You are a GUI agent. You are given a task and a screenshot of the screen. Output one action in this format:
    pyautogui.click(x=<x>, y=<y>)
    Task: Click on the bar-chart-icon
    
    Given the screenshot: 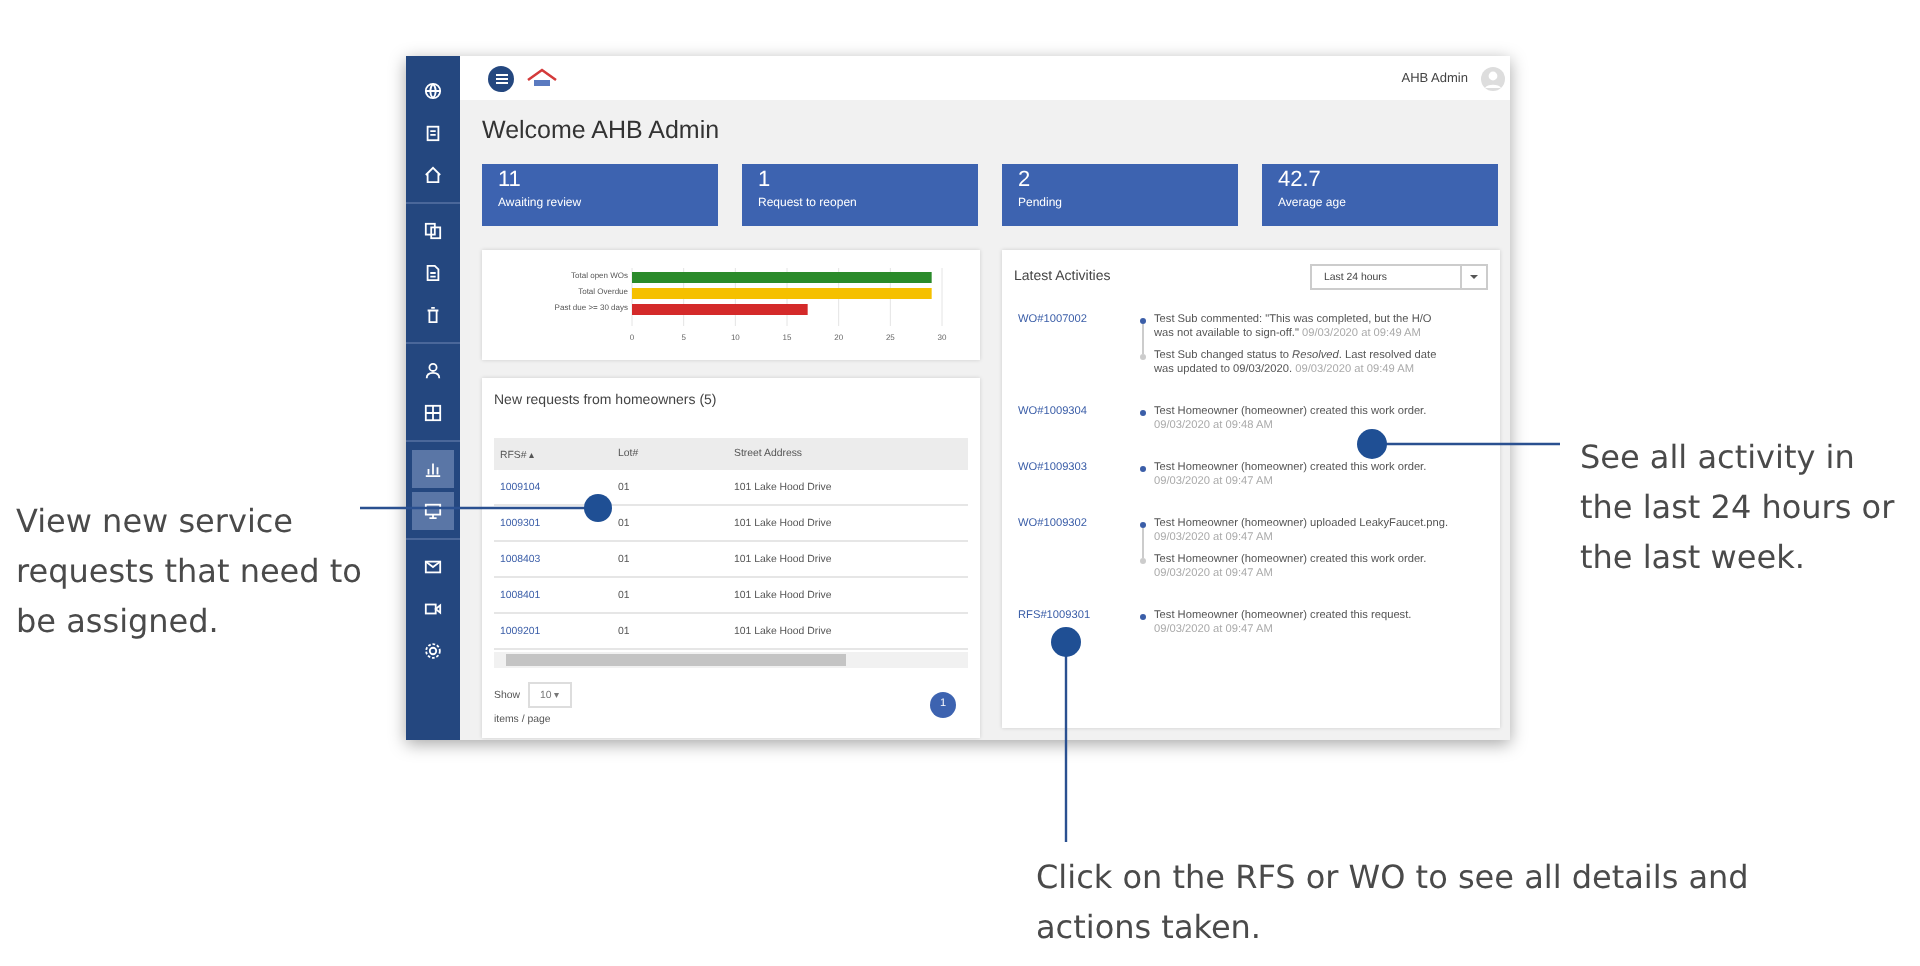 What is the action you would take?
    pyautogui.click(x=433, y=469)
    